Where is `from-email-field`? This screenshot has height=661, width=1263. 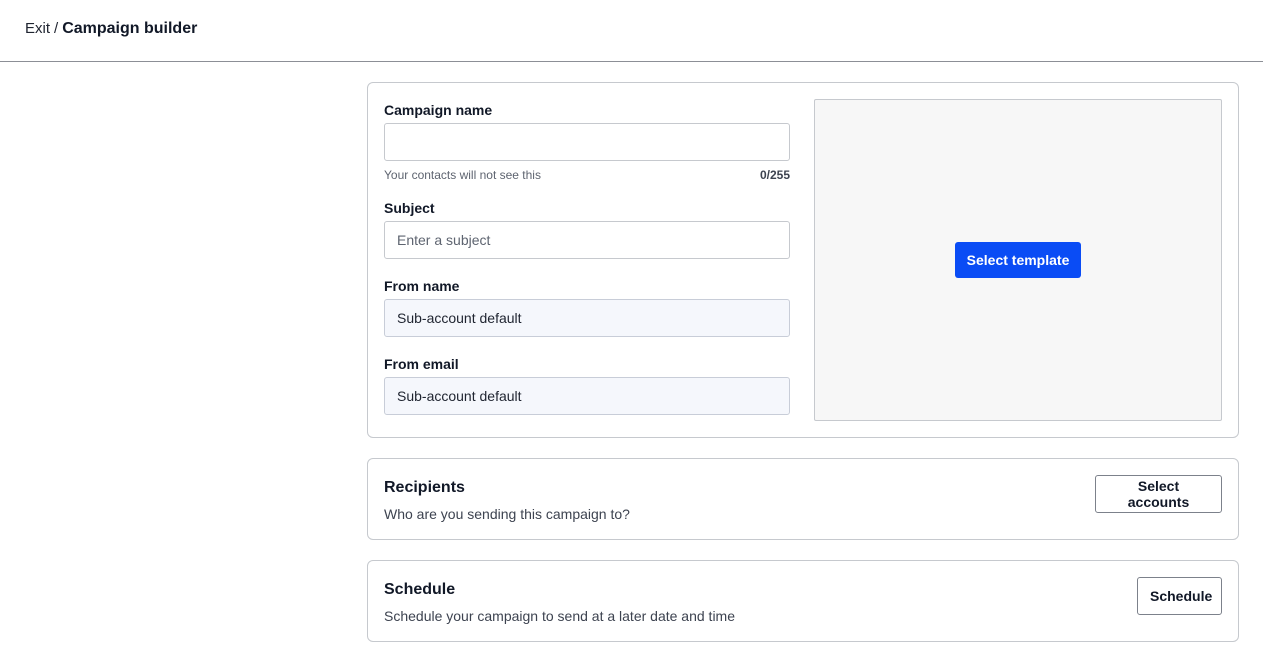
from-email-field is located at coordinates (587, 396).